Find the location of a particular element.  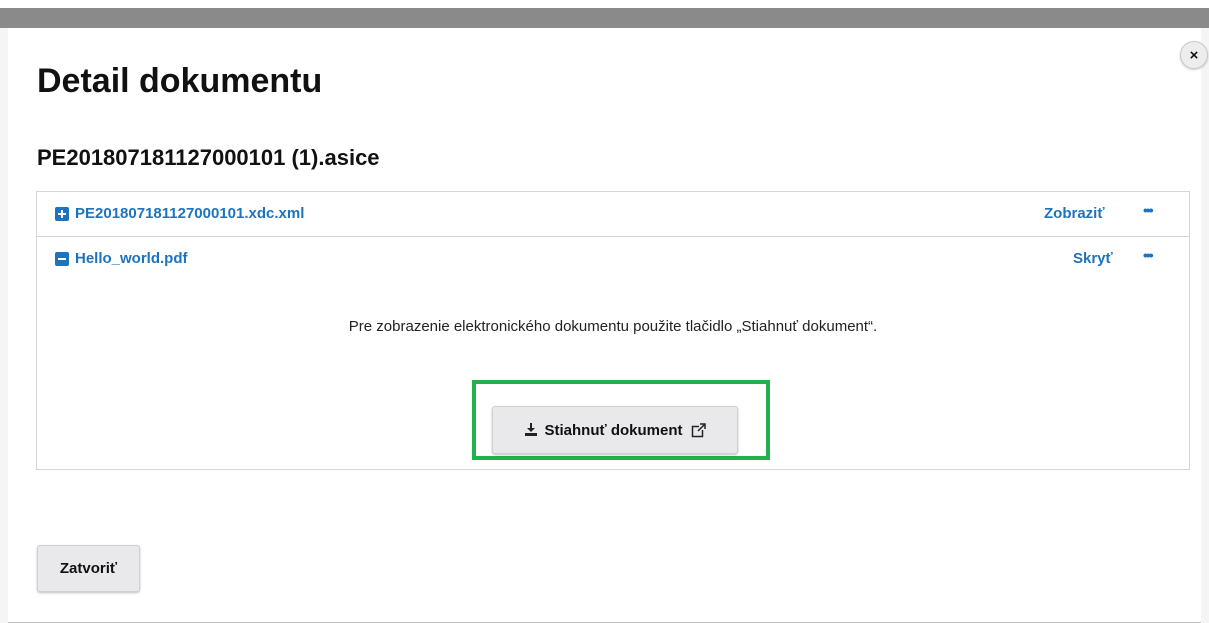

close-button: Zatvoriť is located at coordinates (88, 568).